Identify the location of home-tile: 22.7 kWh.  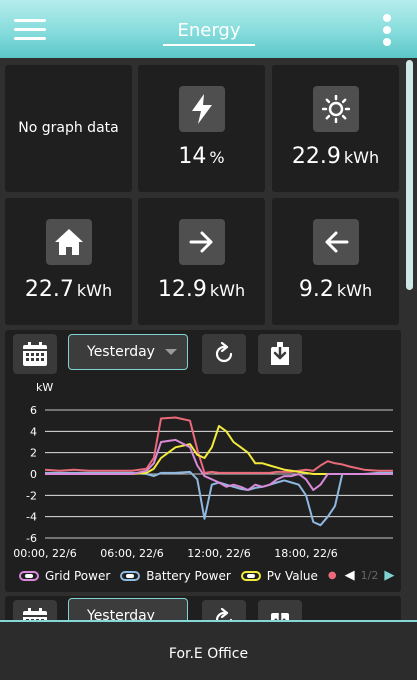
(68, 261).